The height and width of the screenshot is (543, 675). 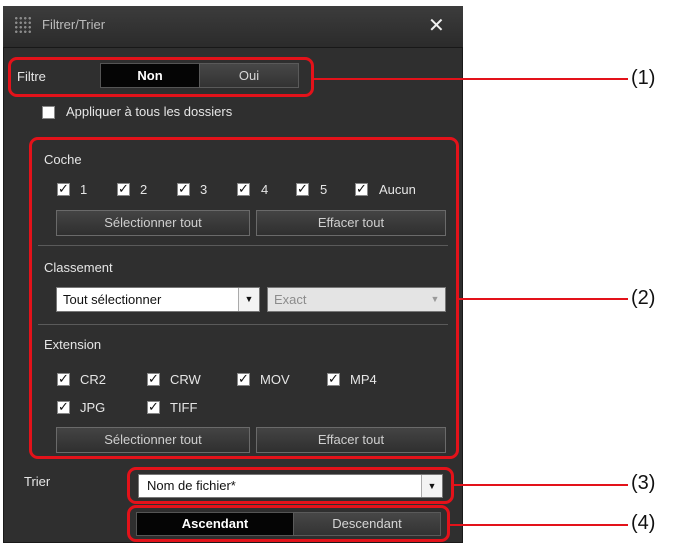 What do you see at coordinates (643, 523) in the screenshot?
I see `callout-4: (4)` at bounding box center [643, 523].